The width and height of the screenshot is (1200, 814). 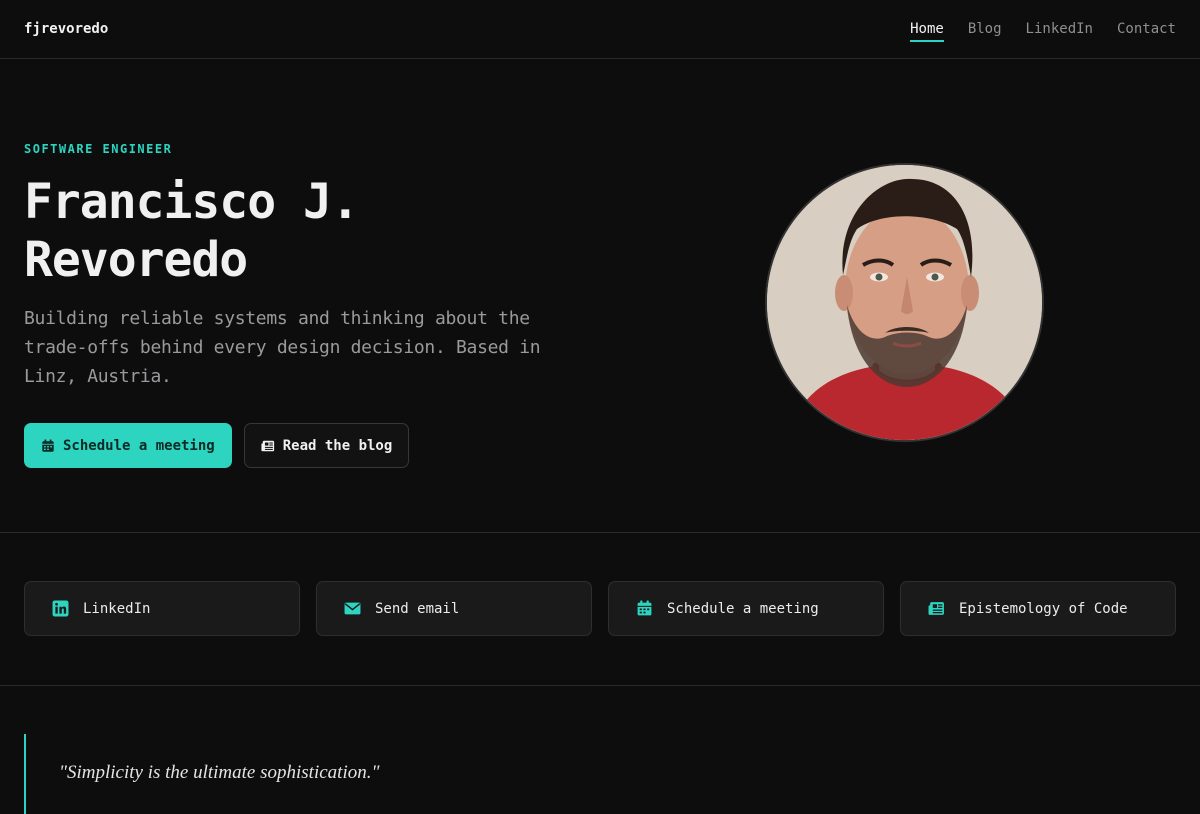 I want to click on linkedin-card: LinkedIn, so click(x=162, y=608).